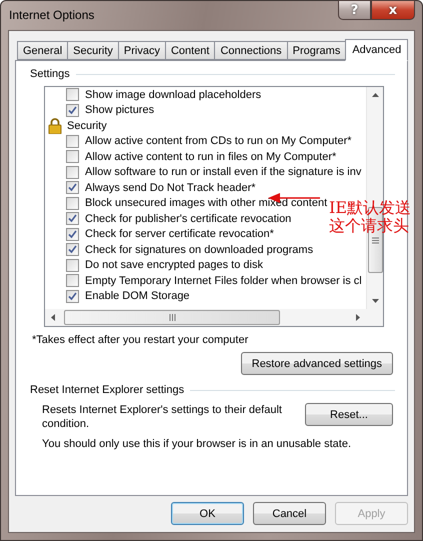 Image resolution: width=423 pixels, height=541 pixels. Describe the element at coordinates (170, 188) in the screenshot. I see `option-label: Always send Do Not Track header*` at that location.